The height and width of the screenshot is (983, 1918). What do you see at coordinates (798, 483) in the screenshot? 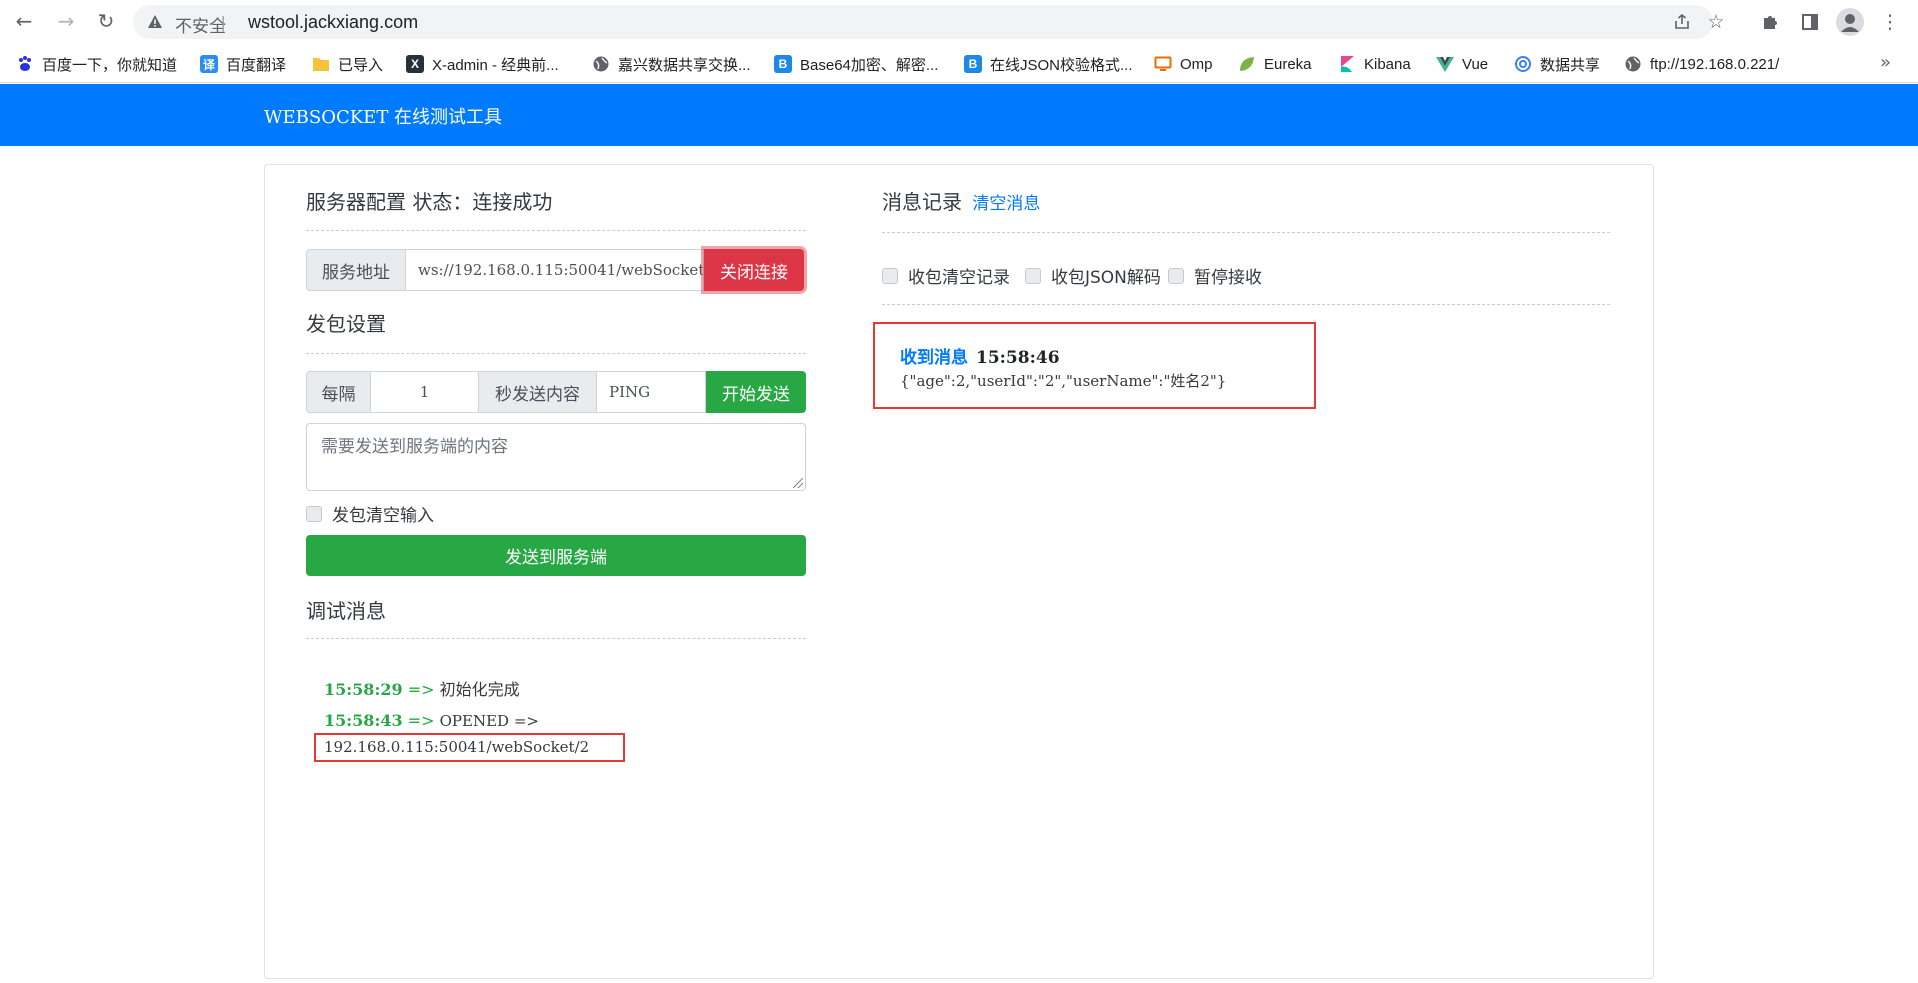
I see `resize-grip-icon` at bounding box center [798, 483].